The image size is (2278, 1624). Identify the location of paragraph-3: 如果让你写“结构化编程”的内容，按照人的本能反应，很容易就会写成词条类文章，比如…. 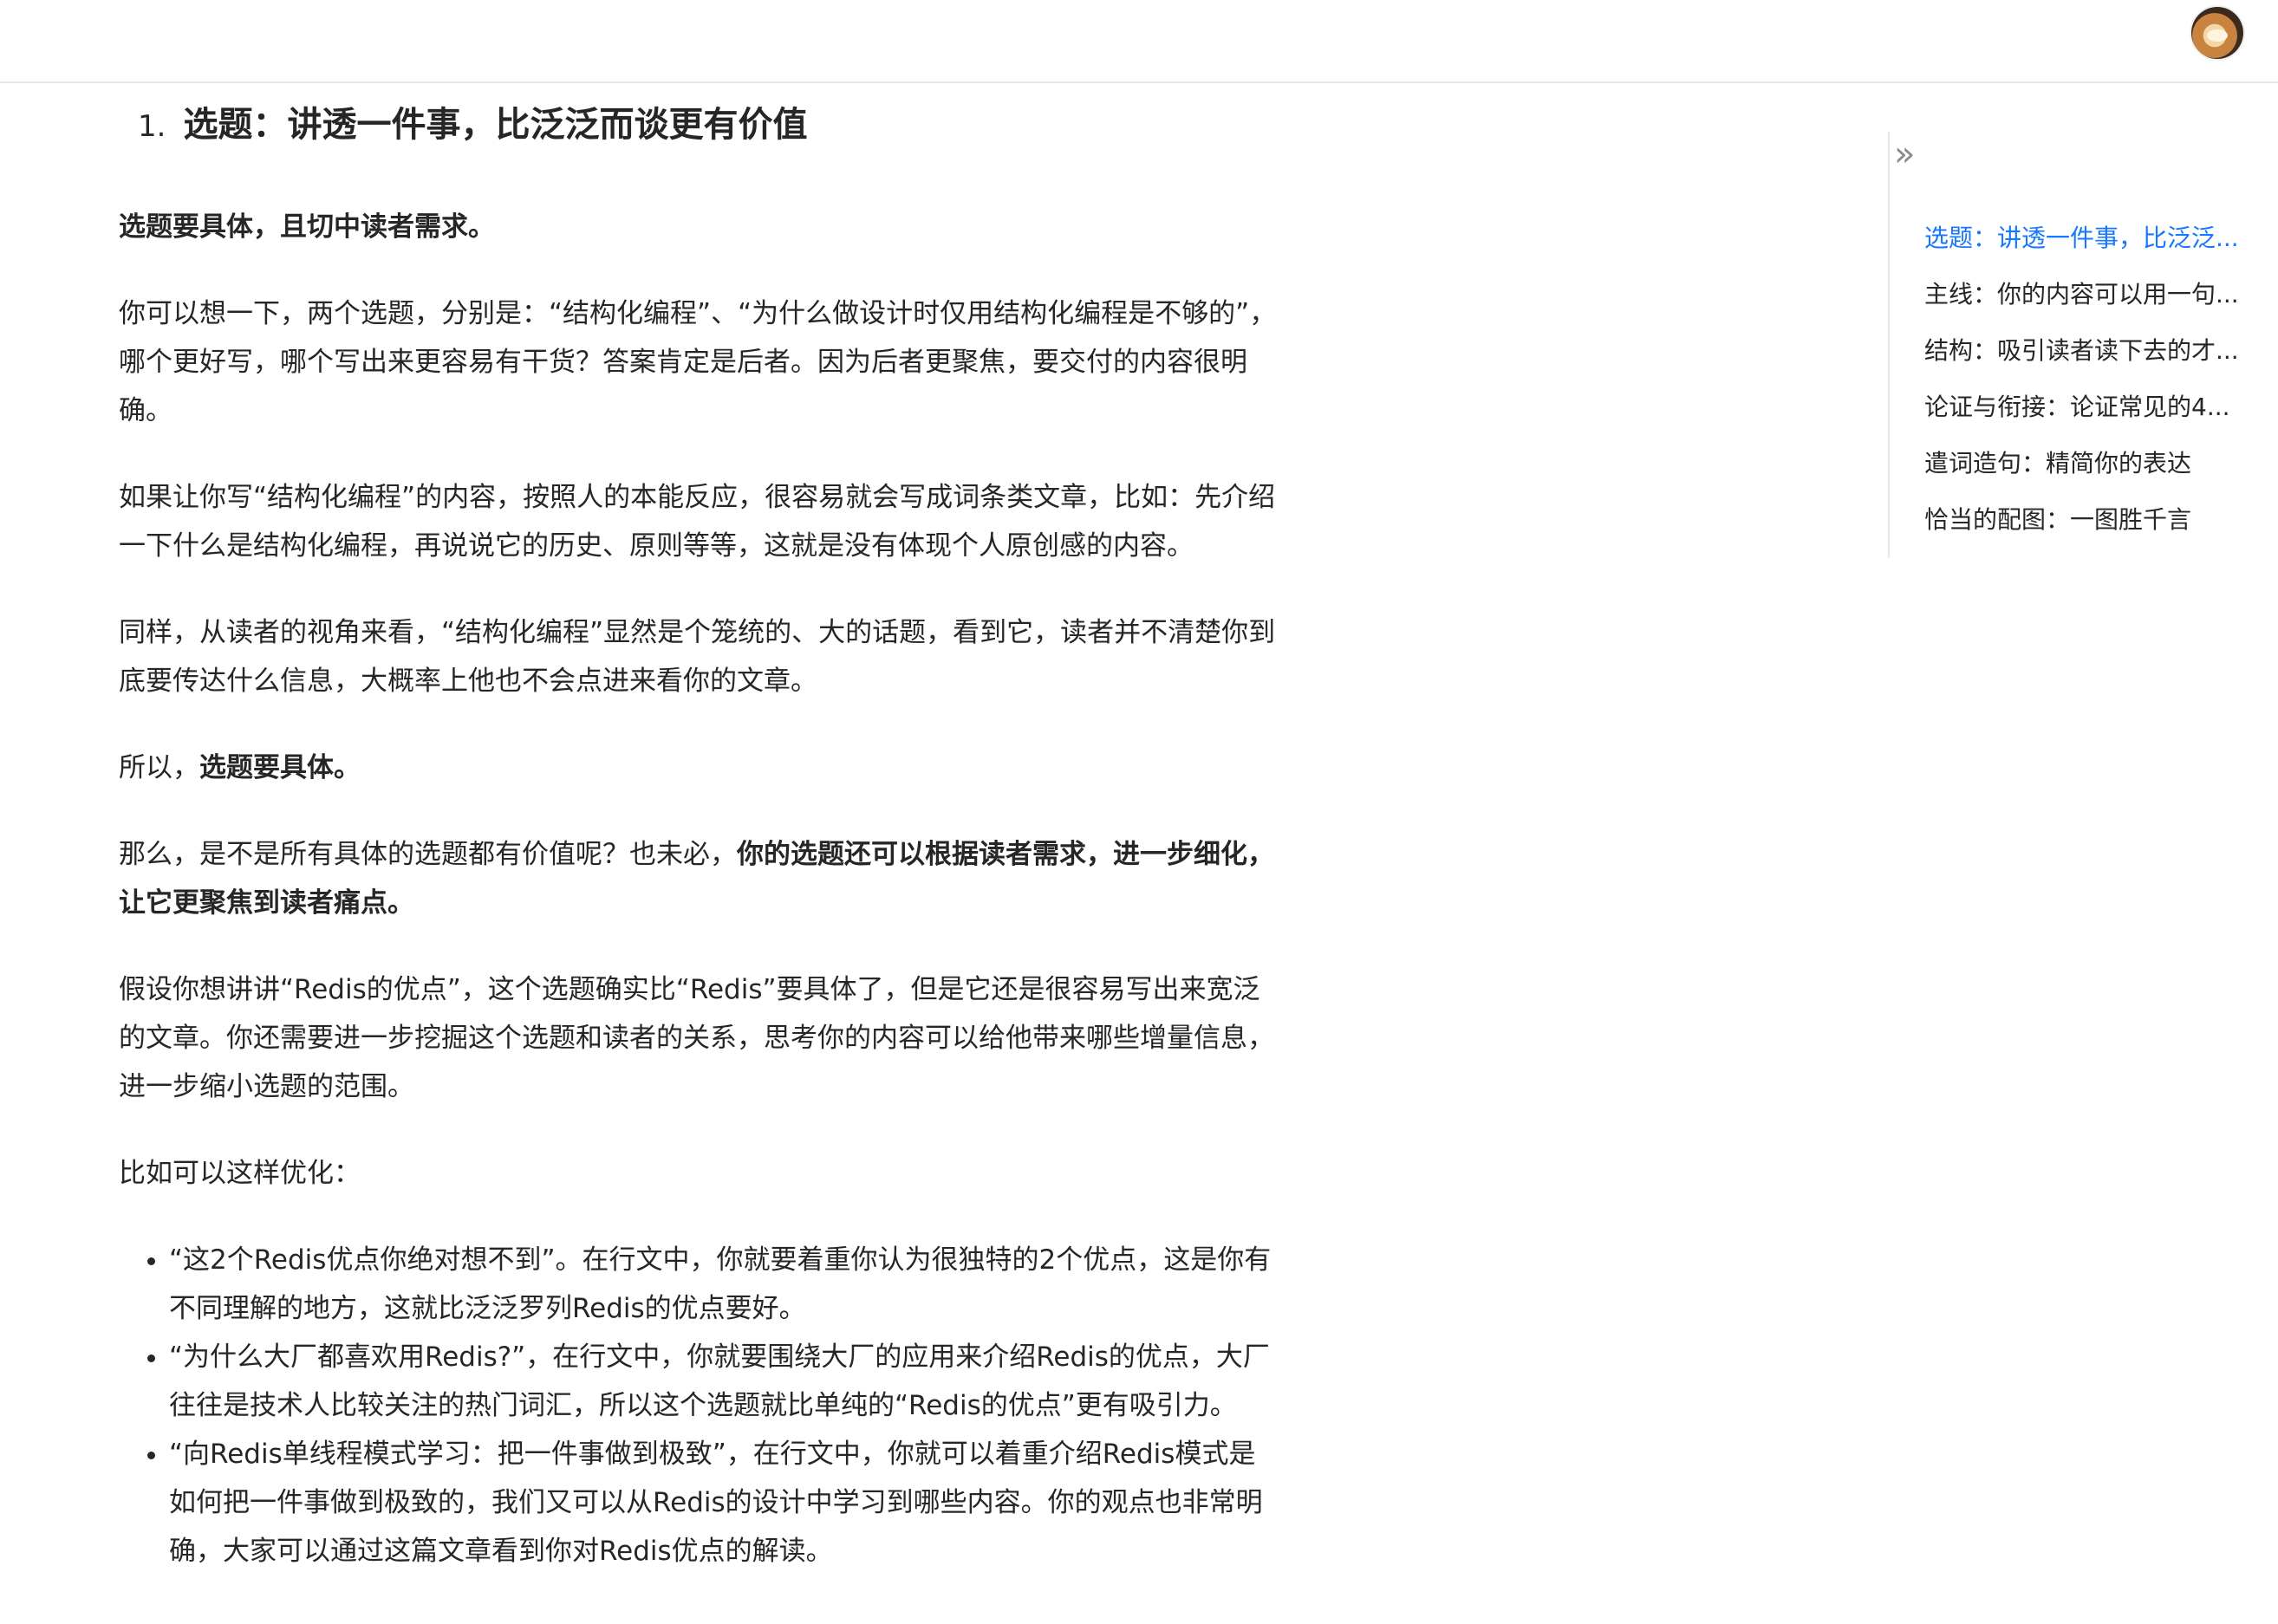
(697, 522).